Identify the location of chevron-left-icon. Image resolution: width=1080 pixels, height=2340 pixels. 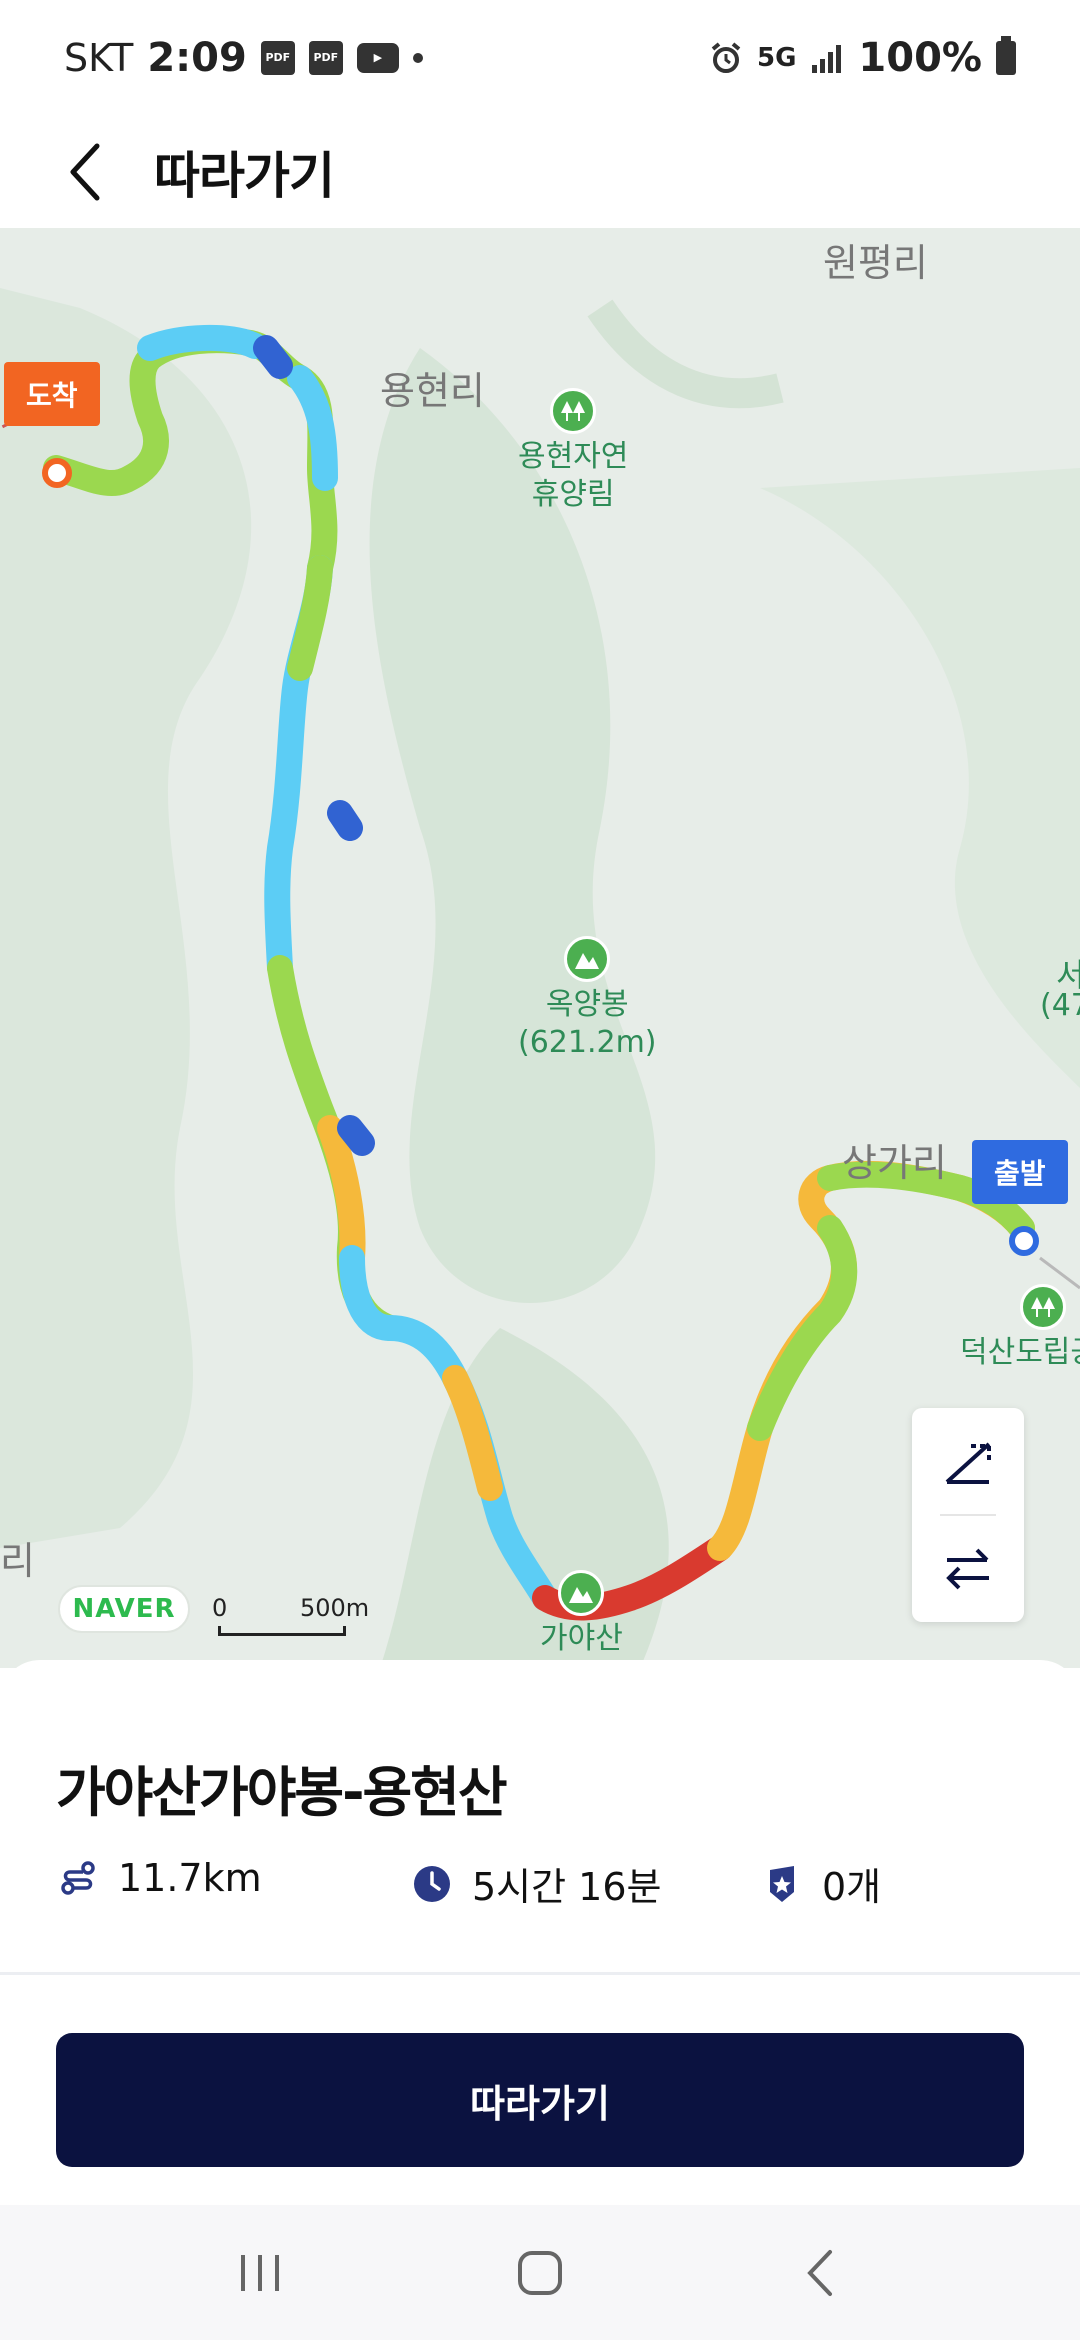
(85, 171).